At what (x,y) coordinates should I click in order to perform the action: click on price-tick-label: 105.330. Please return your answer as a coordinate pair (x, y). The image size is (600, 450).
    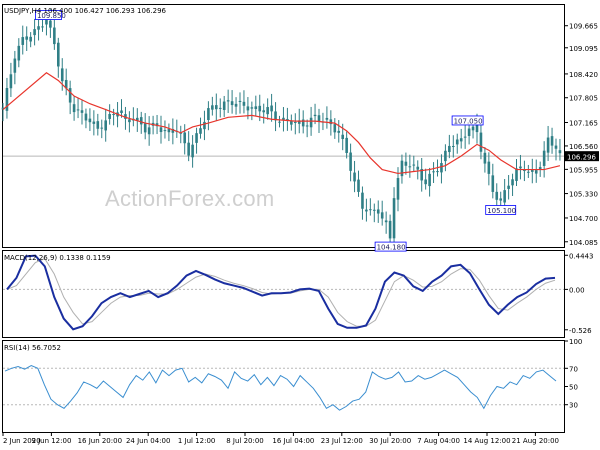
    Looking at the image, I should click on (583, 195).